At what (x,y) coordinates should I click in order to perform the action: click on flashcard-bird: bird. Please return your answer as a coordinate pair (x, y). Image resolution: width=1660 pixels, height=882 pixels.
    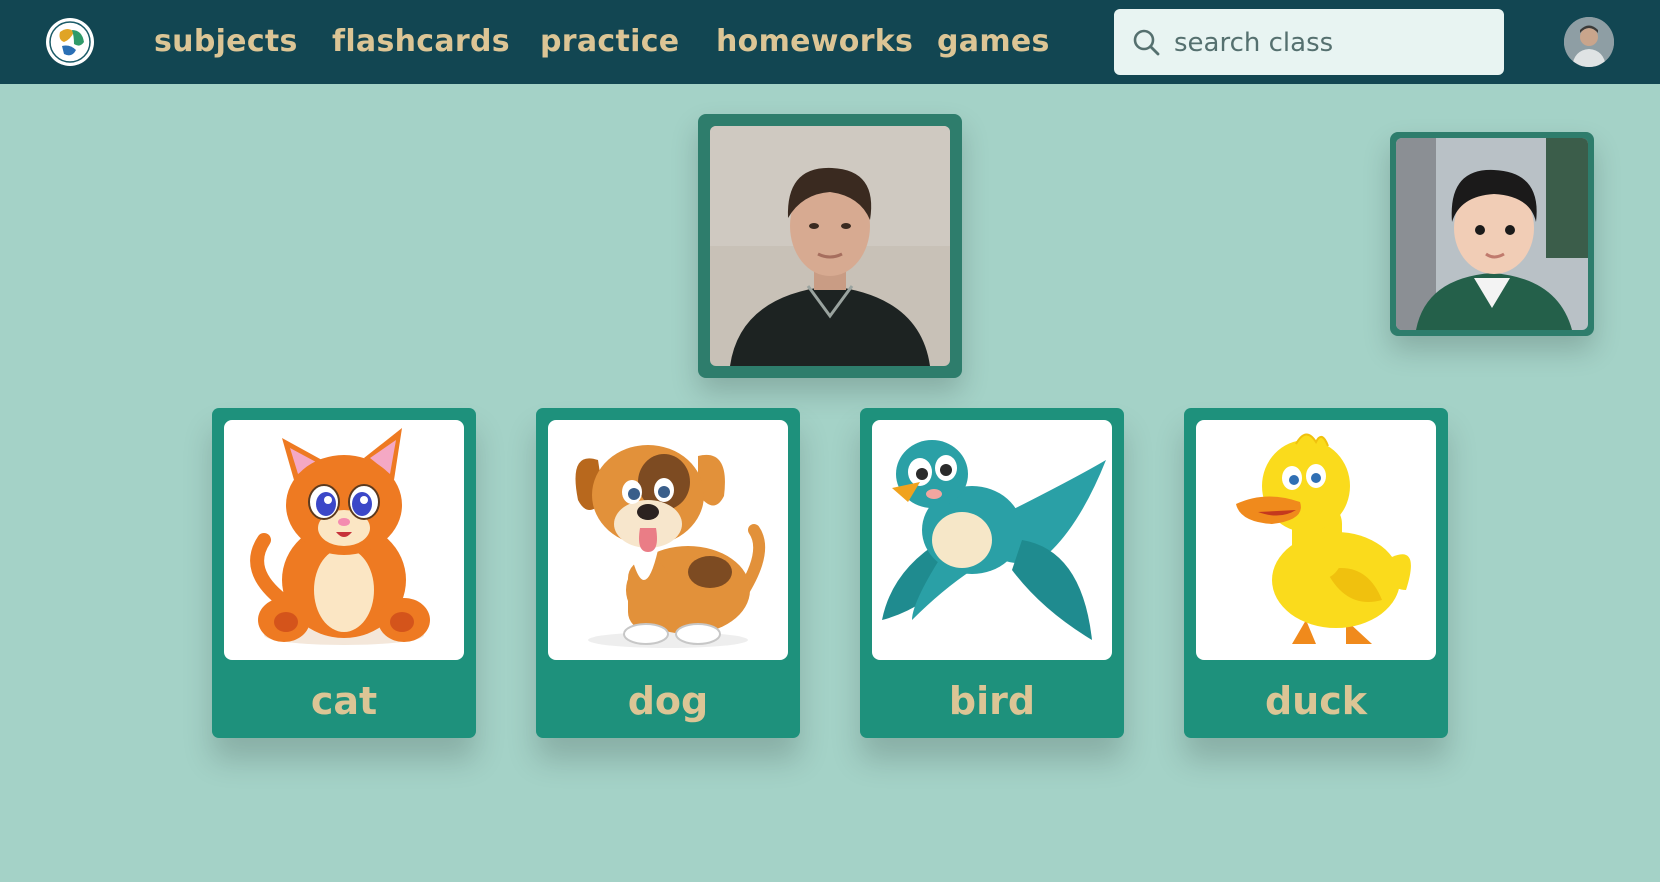
    Looking at the image, I should click on (992, 573).